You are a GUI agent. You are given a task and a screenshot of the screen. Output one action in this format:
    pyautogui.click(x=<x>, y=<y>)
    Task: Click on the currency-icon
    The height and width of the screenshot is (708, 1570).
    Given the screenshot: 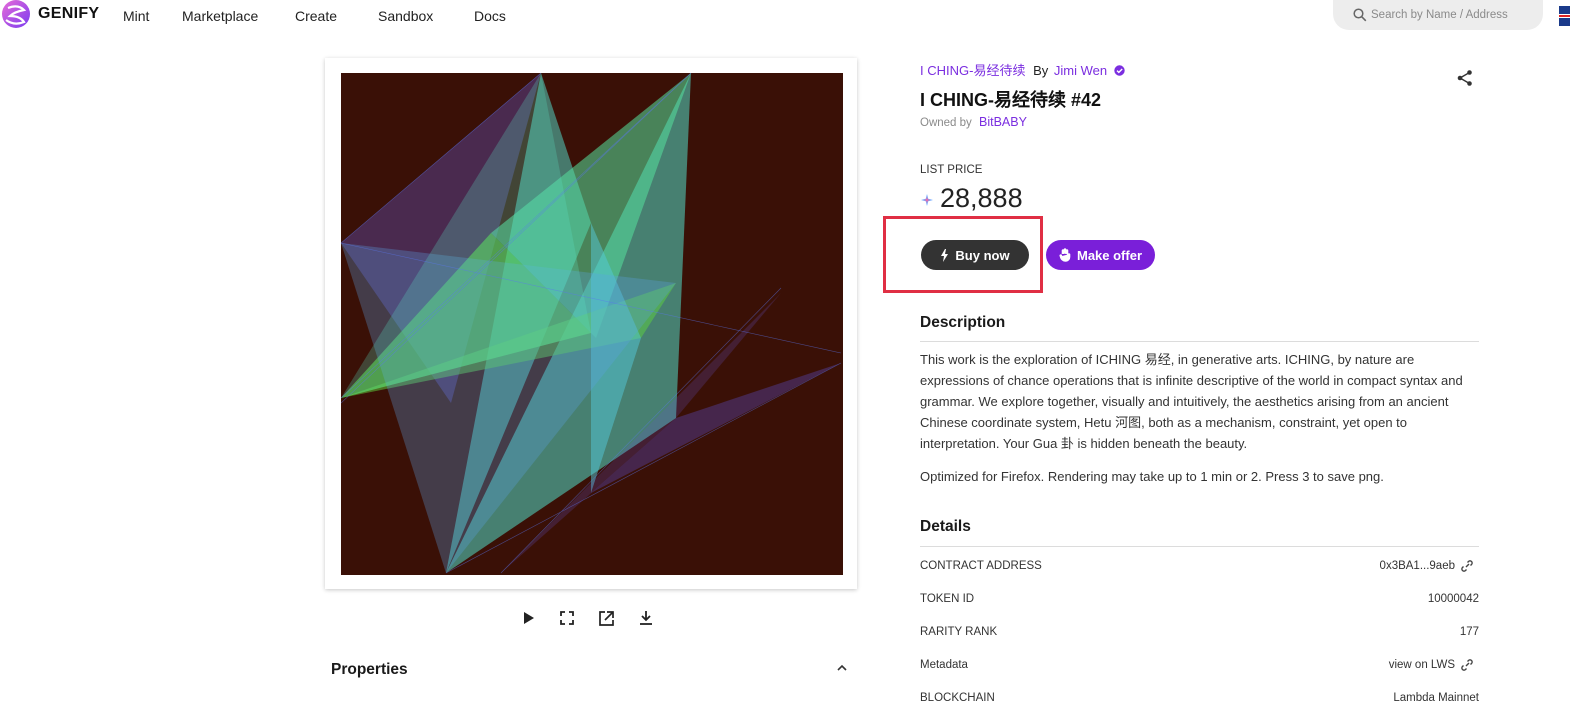 What is the action you would take?
    pyautogui.click(x=927, y=200)
    